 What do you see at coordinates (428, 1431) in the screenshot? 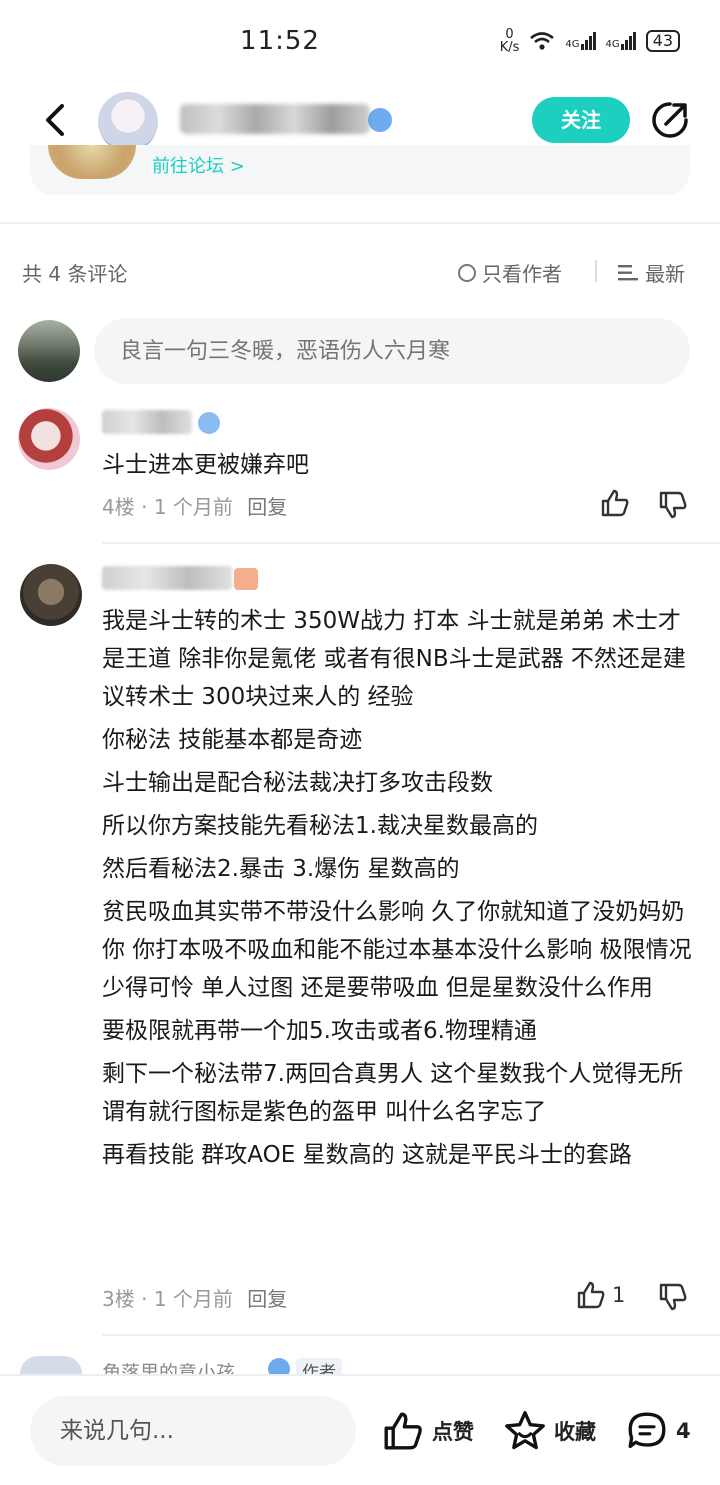
I see `like-post-button: 点赞` at bounding box center [428, 1431].